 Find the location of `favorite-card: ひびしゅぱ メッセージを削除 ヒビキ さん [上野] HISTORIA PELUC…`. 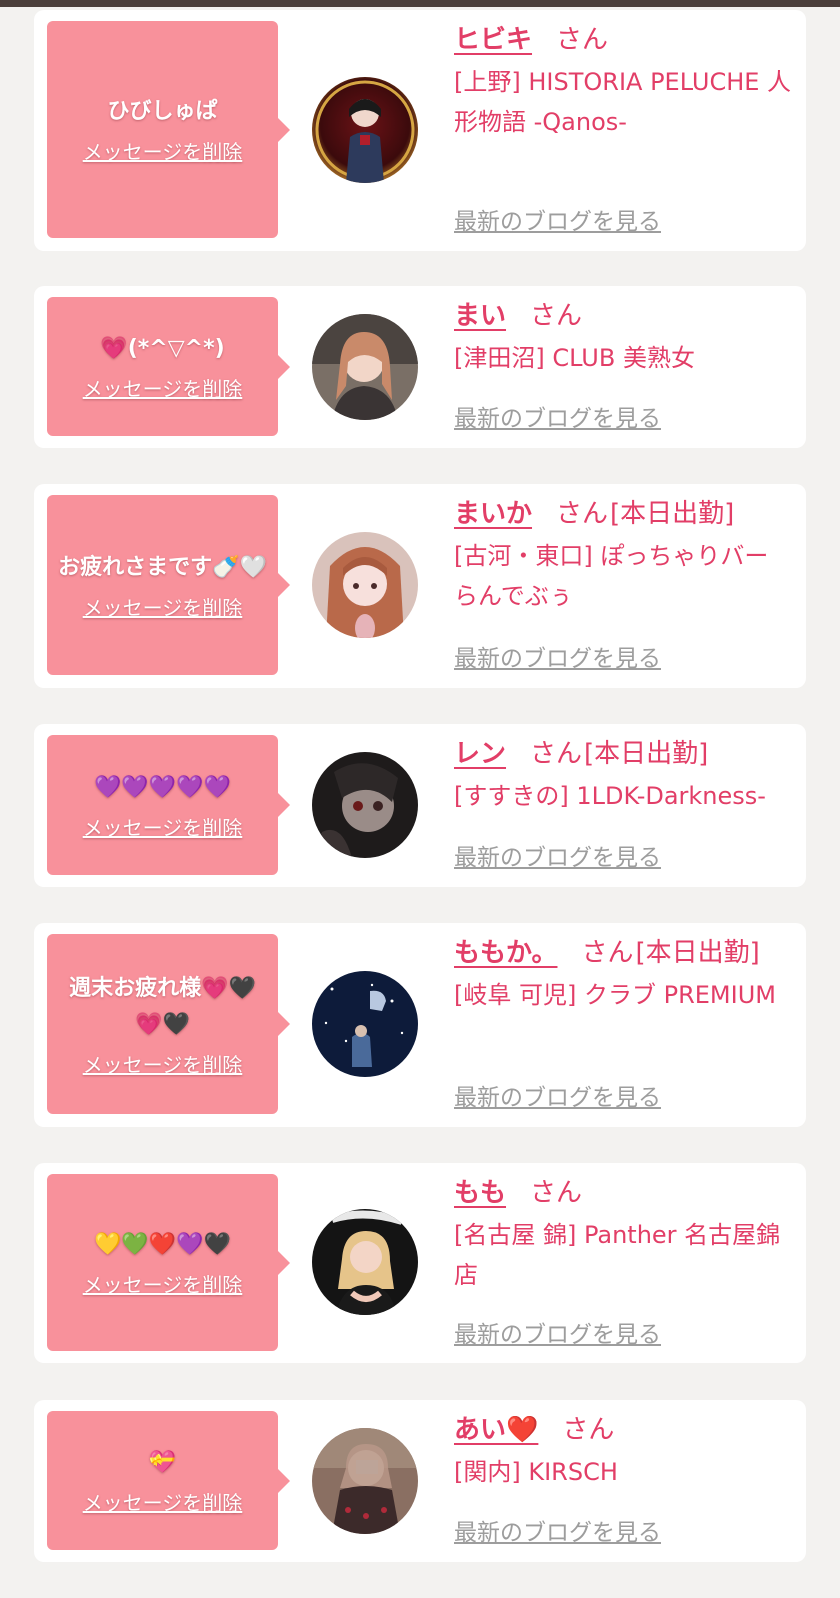

favorite-card: ひびしゅぱ メッセージを削除 ヒビキ さん [上野] HISTORIA PELUC… is located at coordinates (420, 130).